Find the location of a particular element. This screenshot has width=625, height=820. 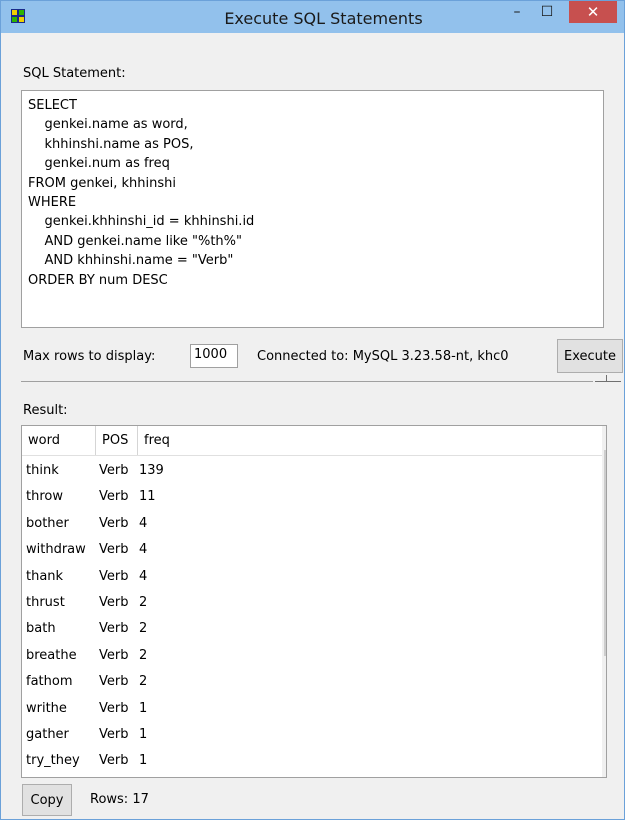

cell-word: bother is located at coordinates (47, 523).